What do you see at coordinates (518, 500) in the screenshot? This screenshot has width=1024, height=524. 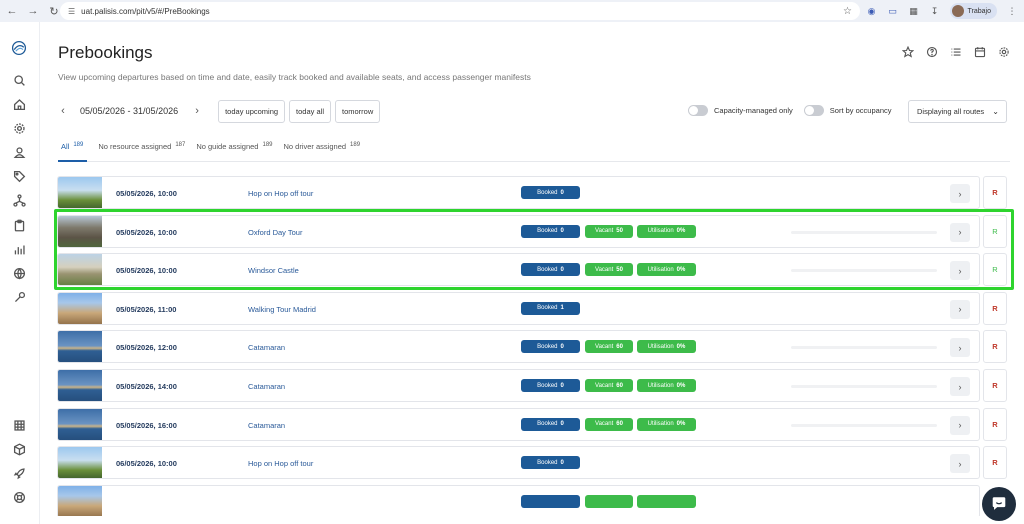 I see `departure-card` at bounding box center [518, 500].